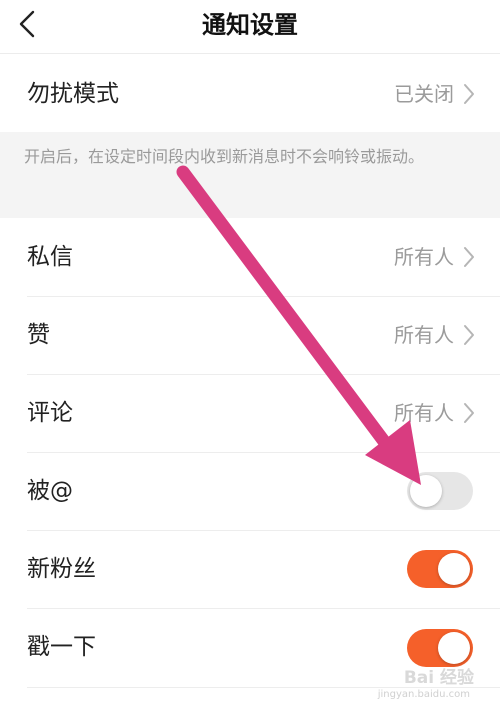 The image size is (500, 702). What do you see at coordinates (224, 156) in the screenshot?
I see `dnd-description: 开启后，在设定时间段内收到新消息时不会响铃或振动。` at bounding box center [224, 156].